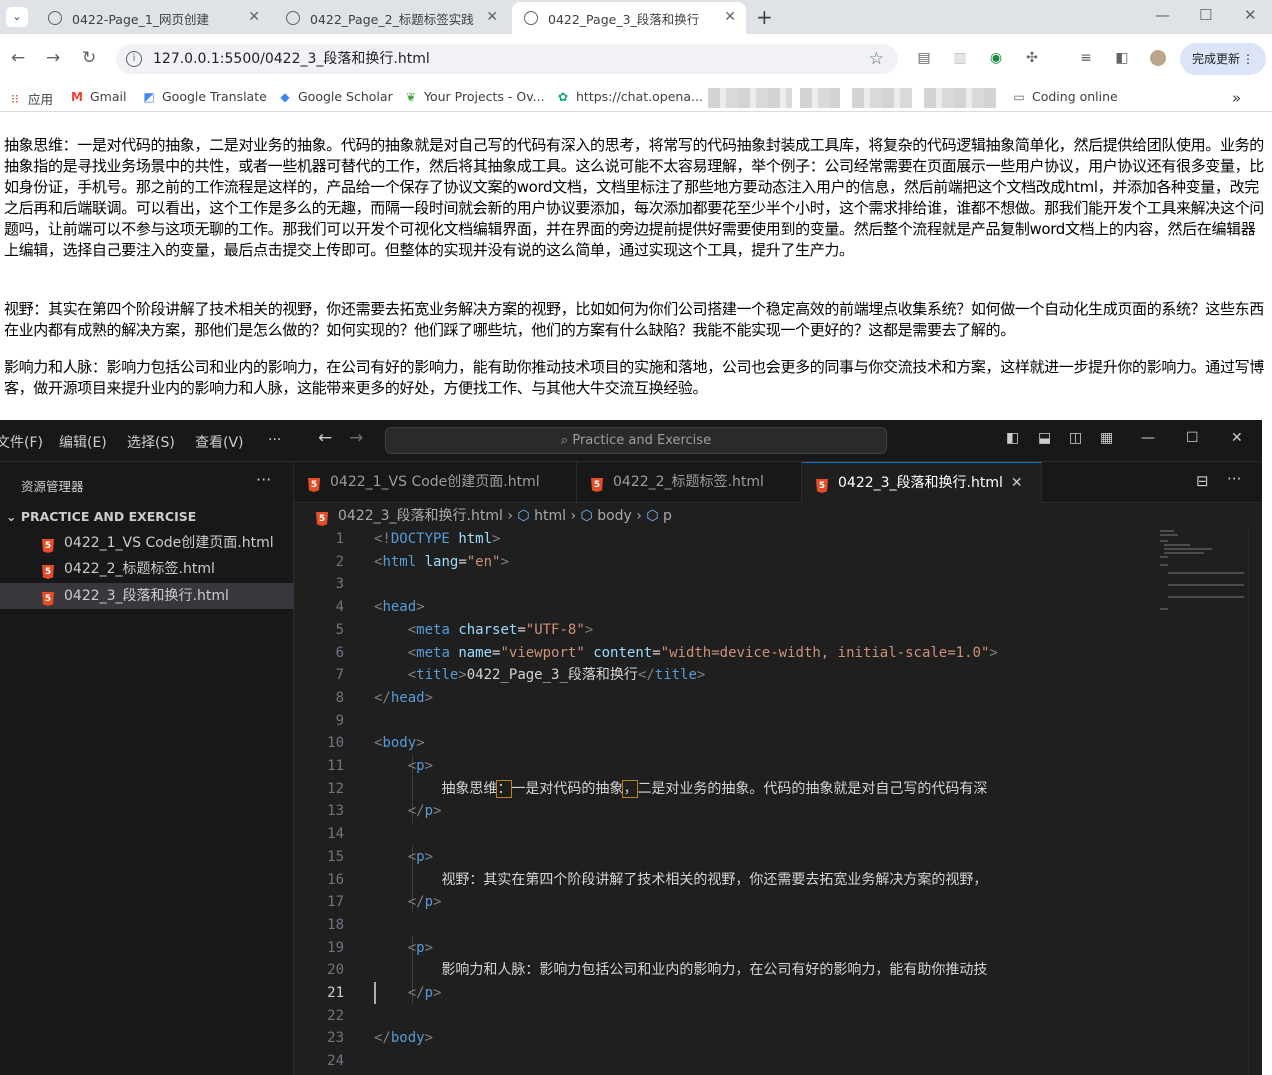 The image size is (1272, 1075). I want to click on editor-tab-2: 5 0422_2_标题标签.html, so click(689, 482).